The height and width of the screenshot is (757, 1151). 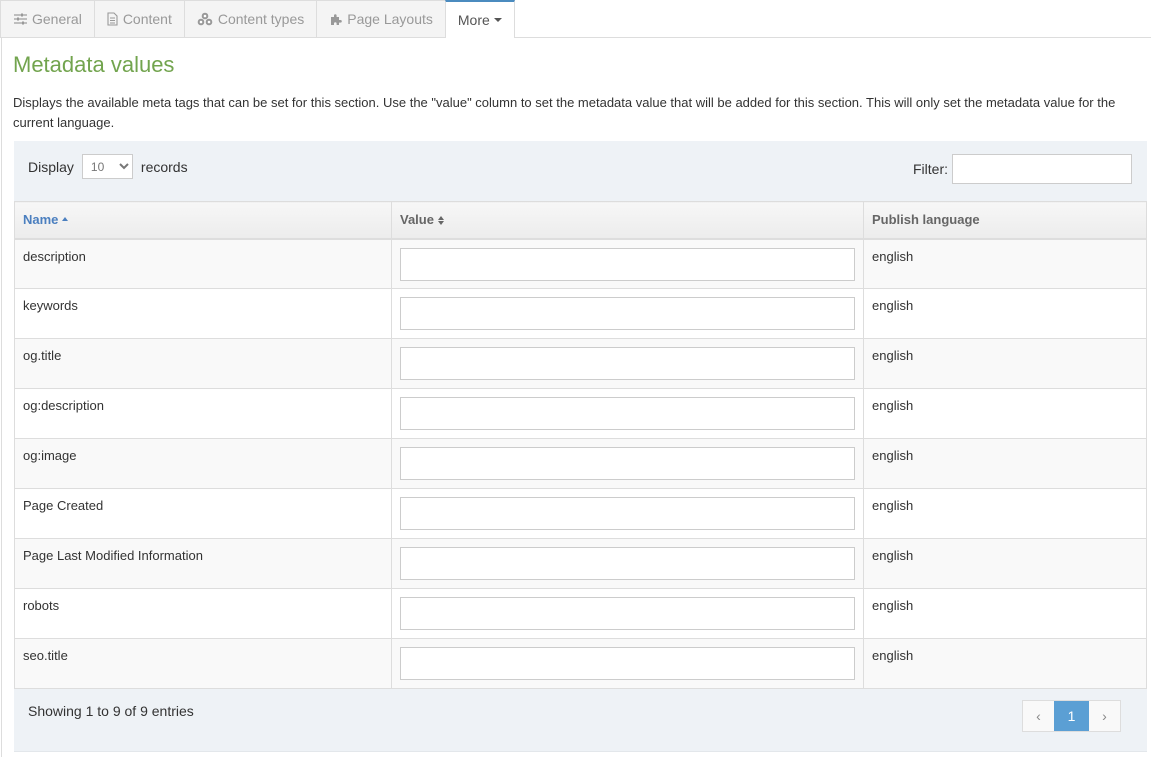 What do you see at coordinates (112, 19) in the screenshot?
I see `document-icon` at bounding box center [112, 19].